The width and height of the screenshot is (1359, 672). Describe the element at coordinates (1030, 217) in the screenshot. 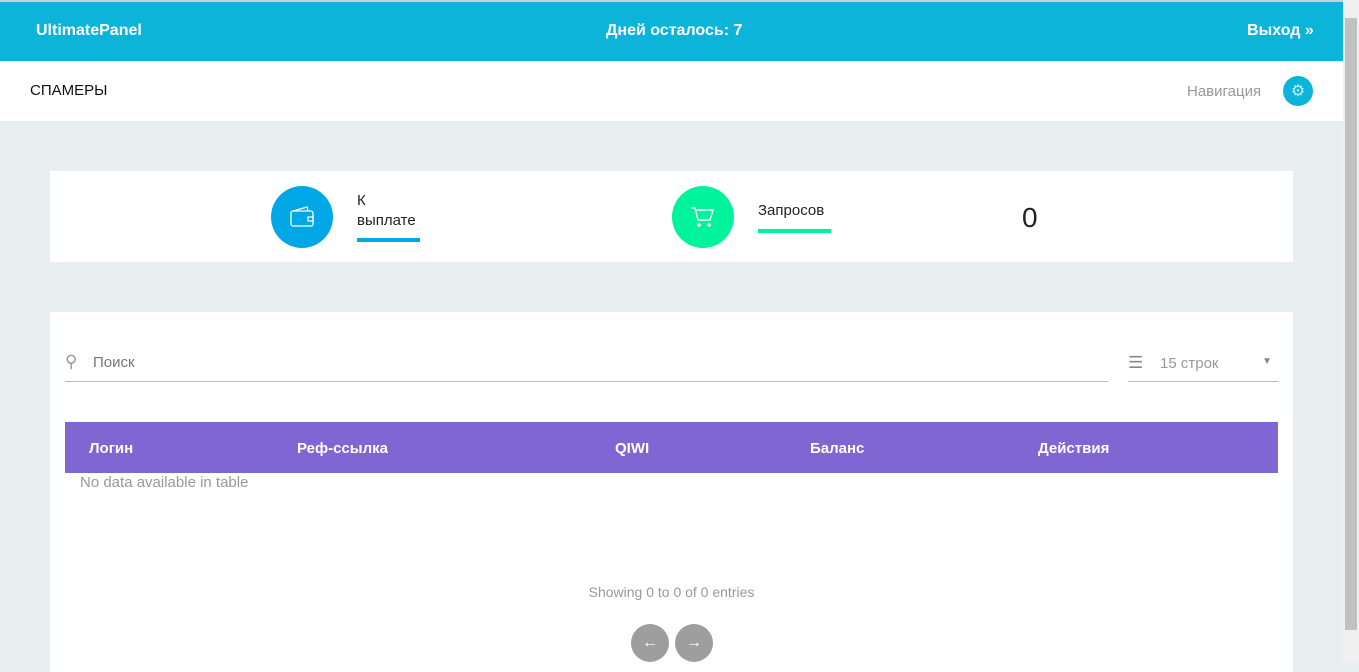

I see `stat-requests-value: 0` at that location.